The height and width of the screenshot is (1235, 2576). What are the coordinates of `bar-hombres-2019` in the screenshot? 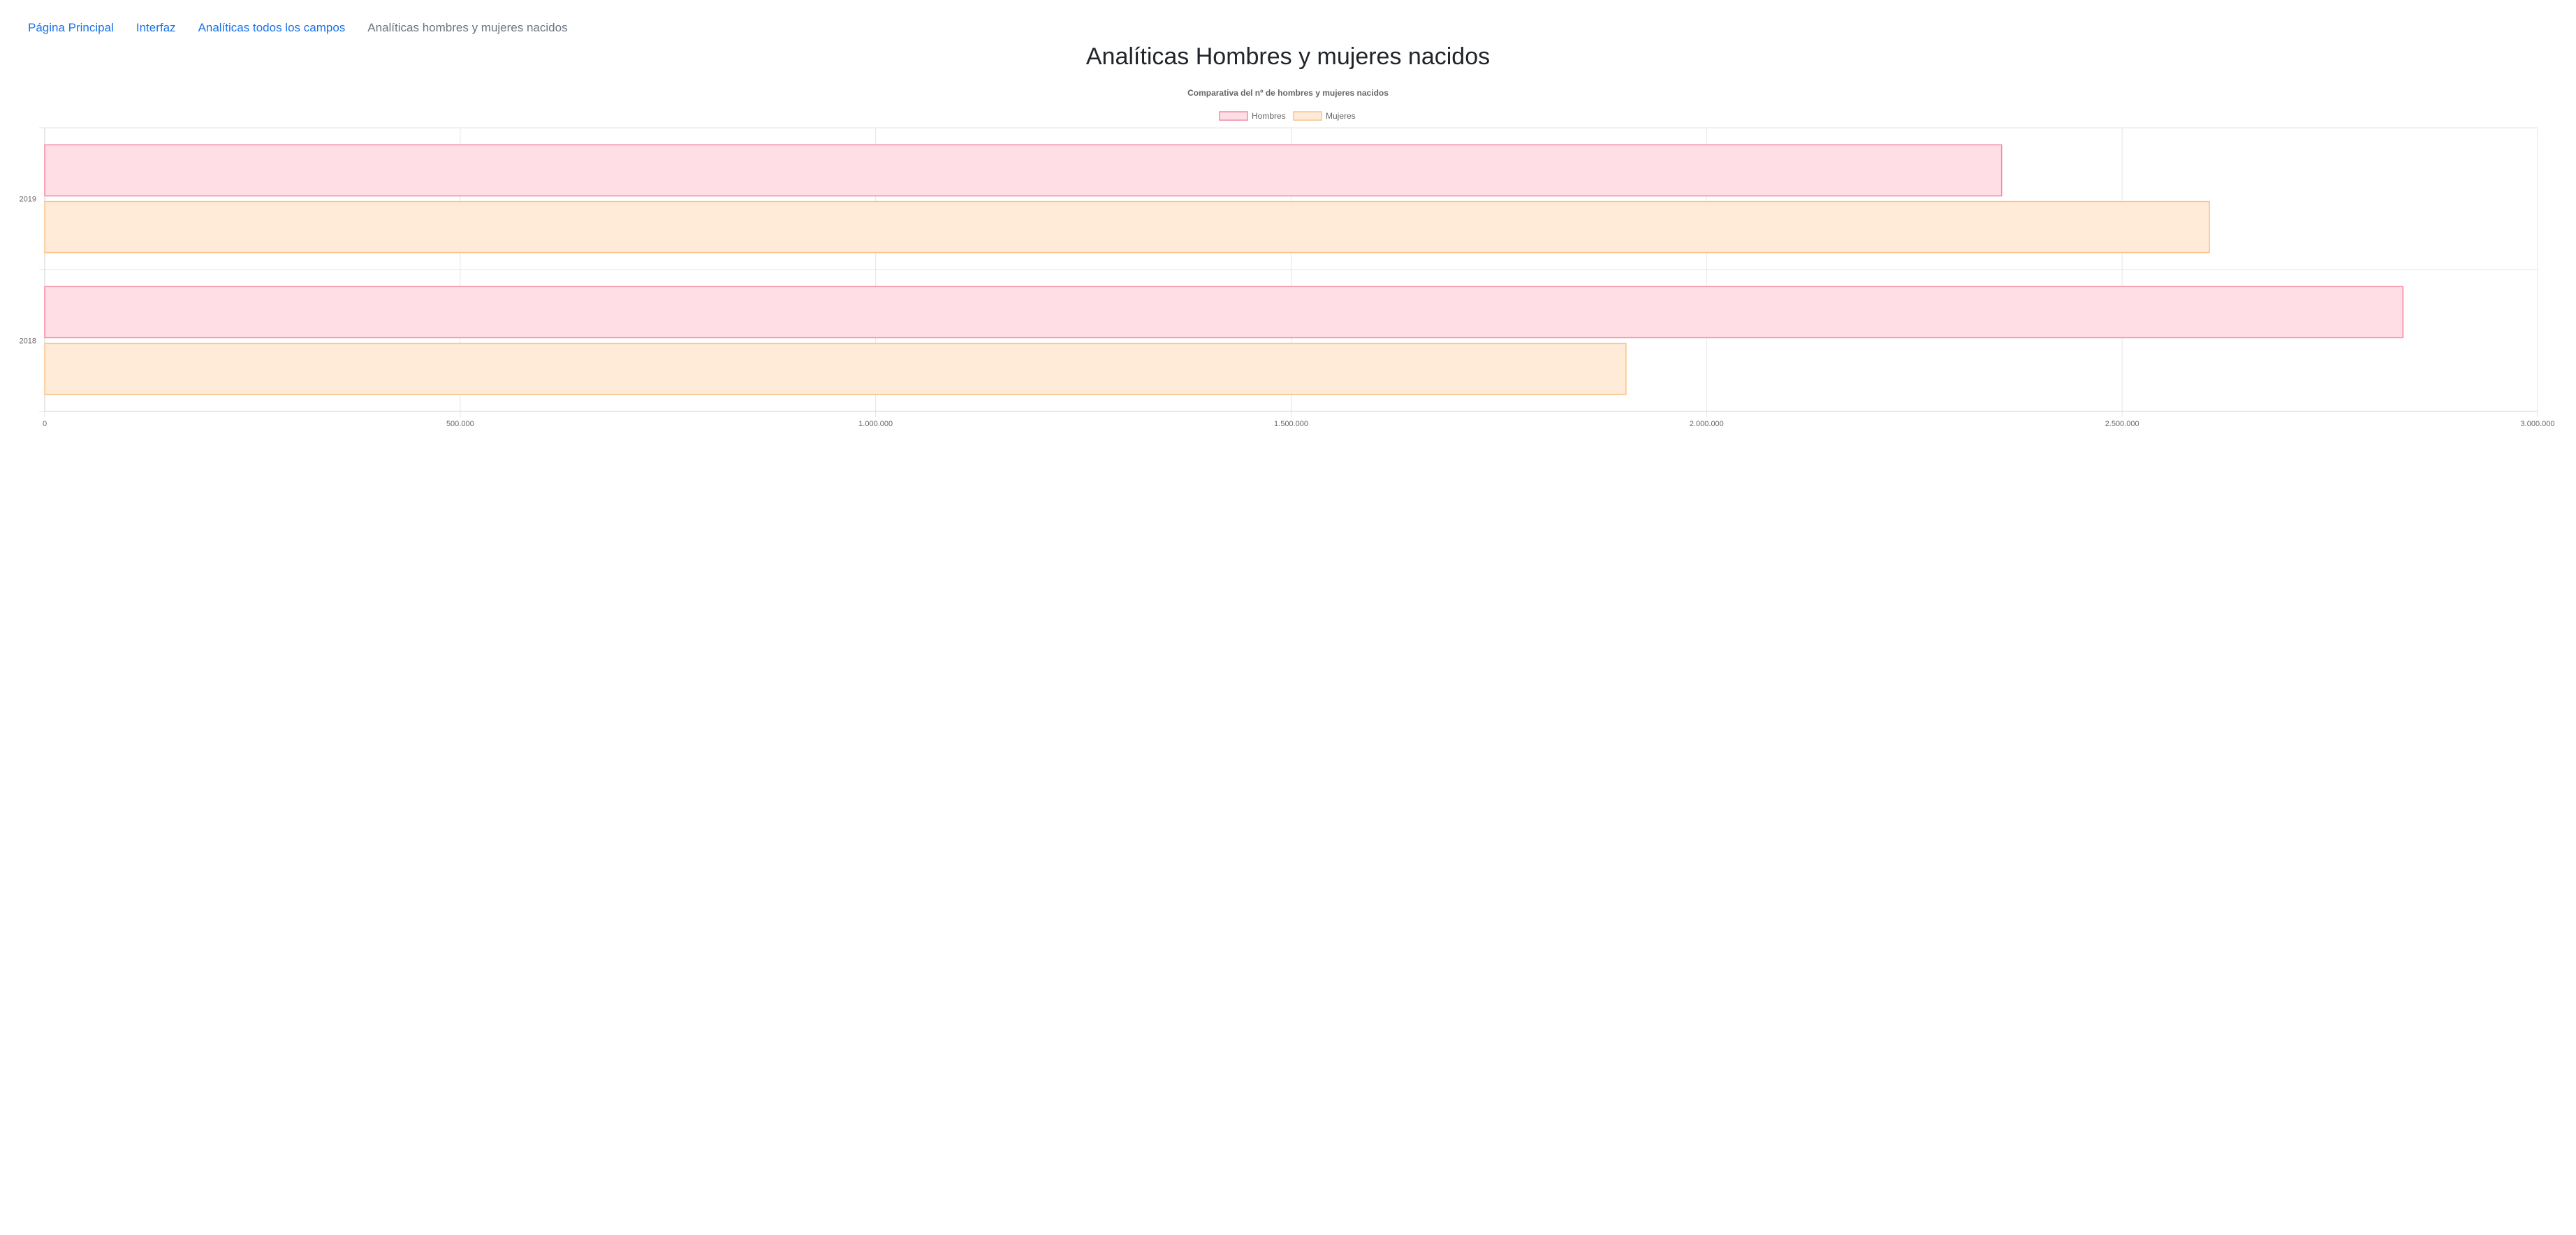 It's located at (1023, 170).